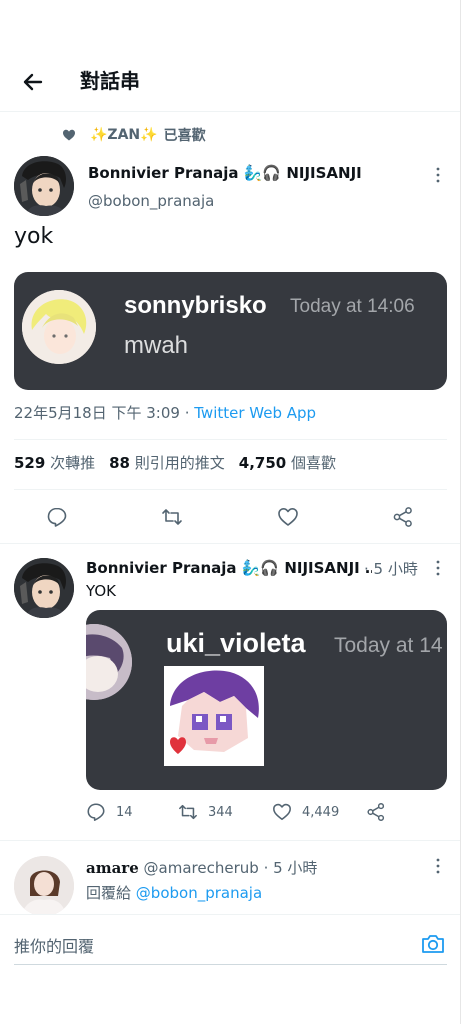  Describe the element at coordinates (101, 591) in the screenshot. I see `tweet-text: YOK` at that location.